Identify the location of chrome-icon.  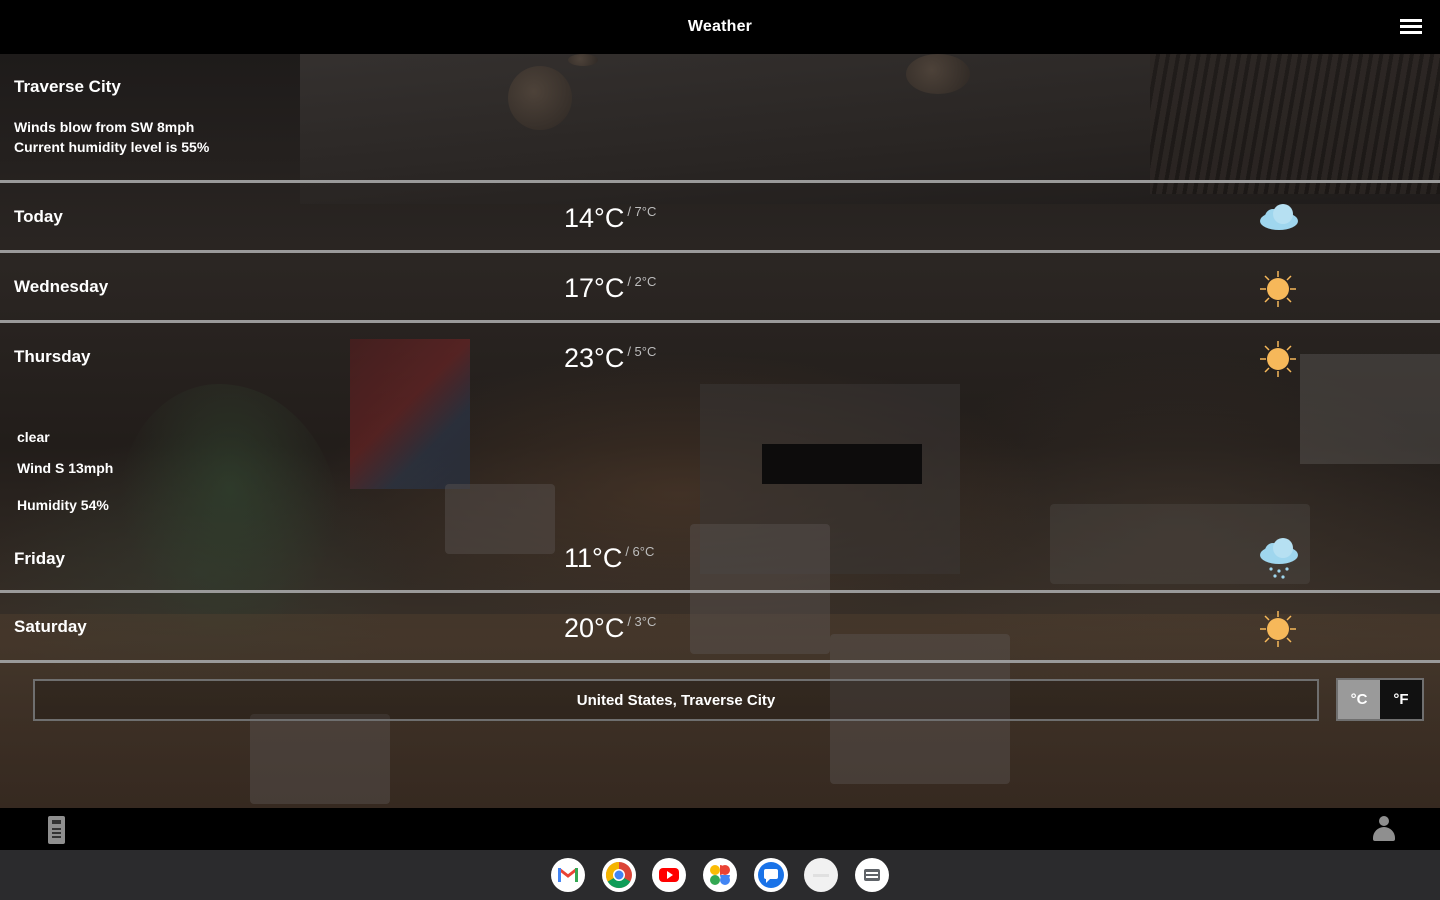
(619, 875).